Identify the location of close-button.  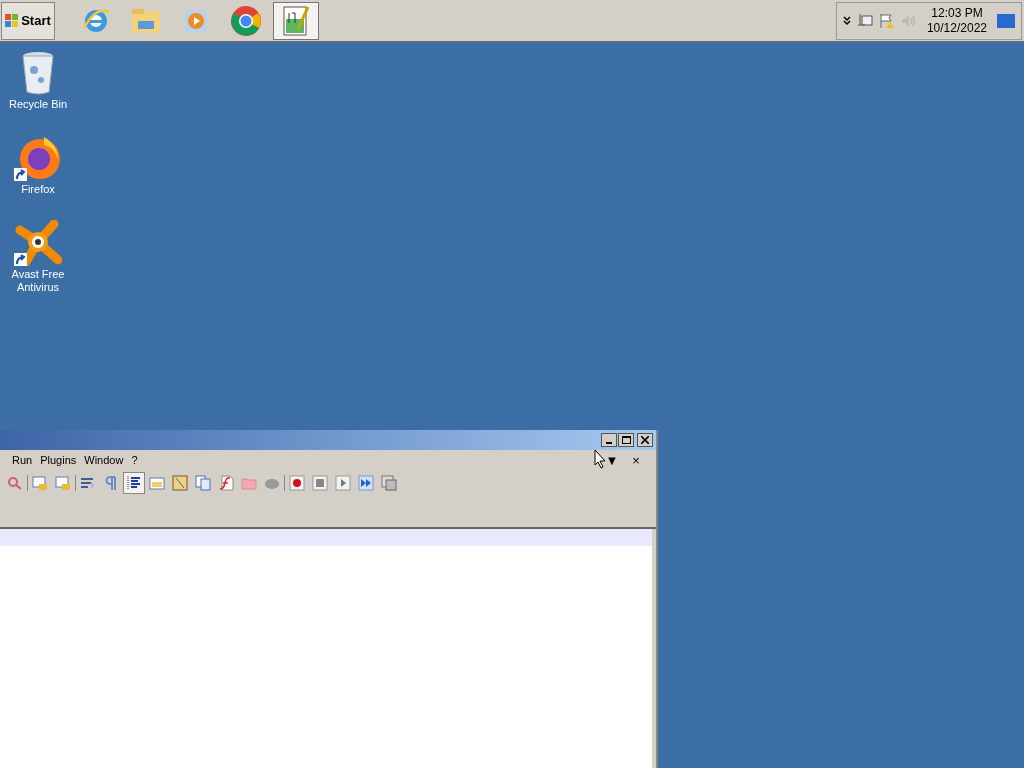
(645, 440).